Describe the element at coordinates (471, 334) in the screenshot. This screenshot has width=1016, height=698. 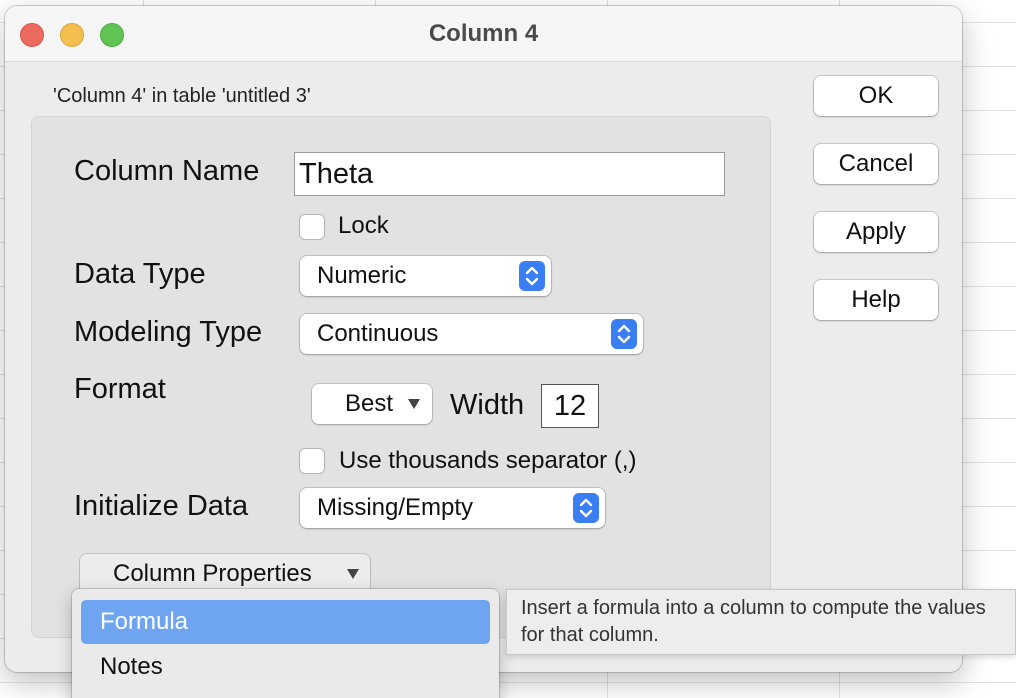
I see `modeling-type-select: Continuous` at that location.